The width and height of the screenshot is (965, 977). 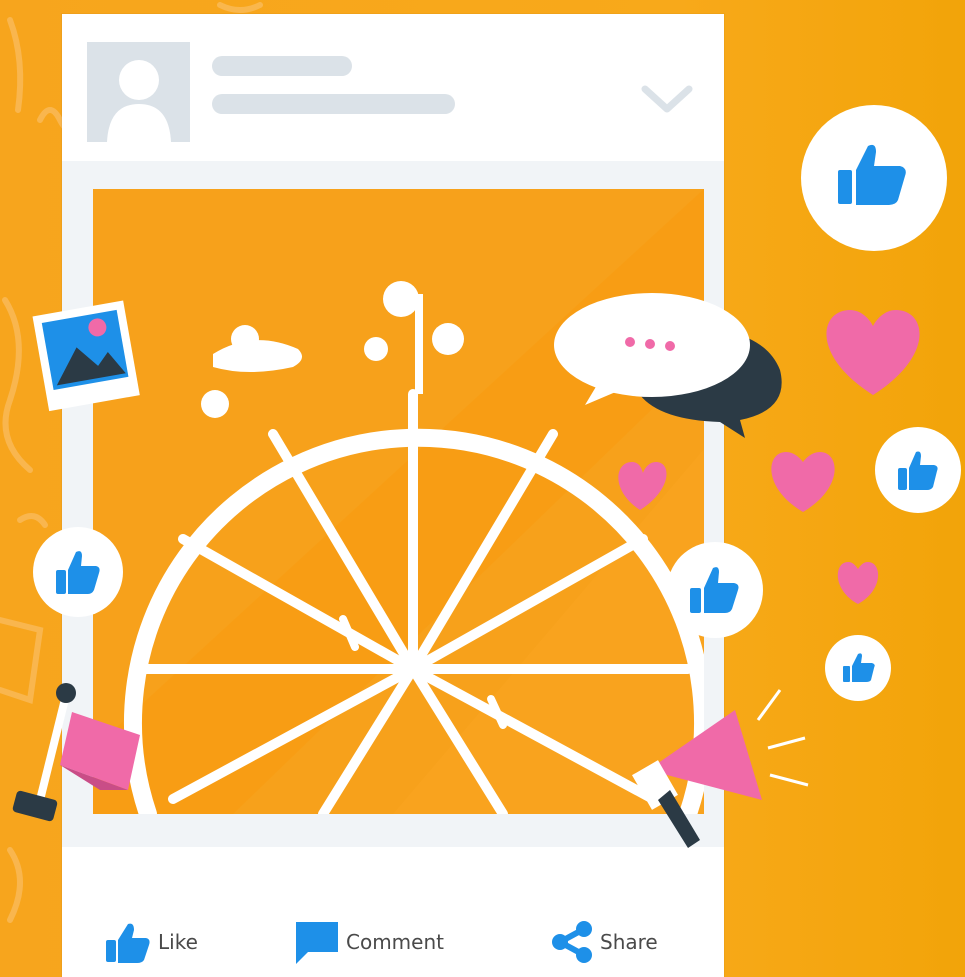 I want to click on speech-bubble-icon, so click(x=668, y=365).